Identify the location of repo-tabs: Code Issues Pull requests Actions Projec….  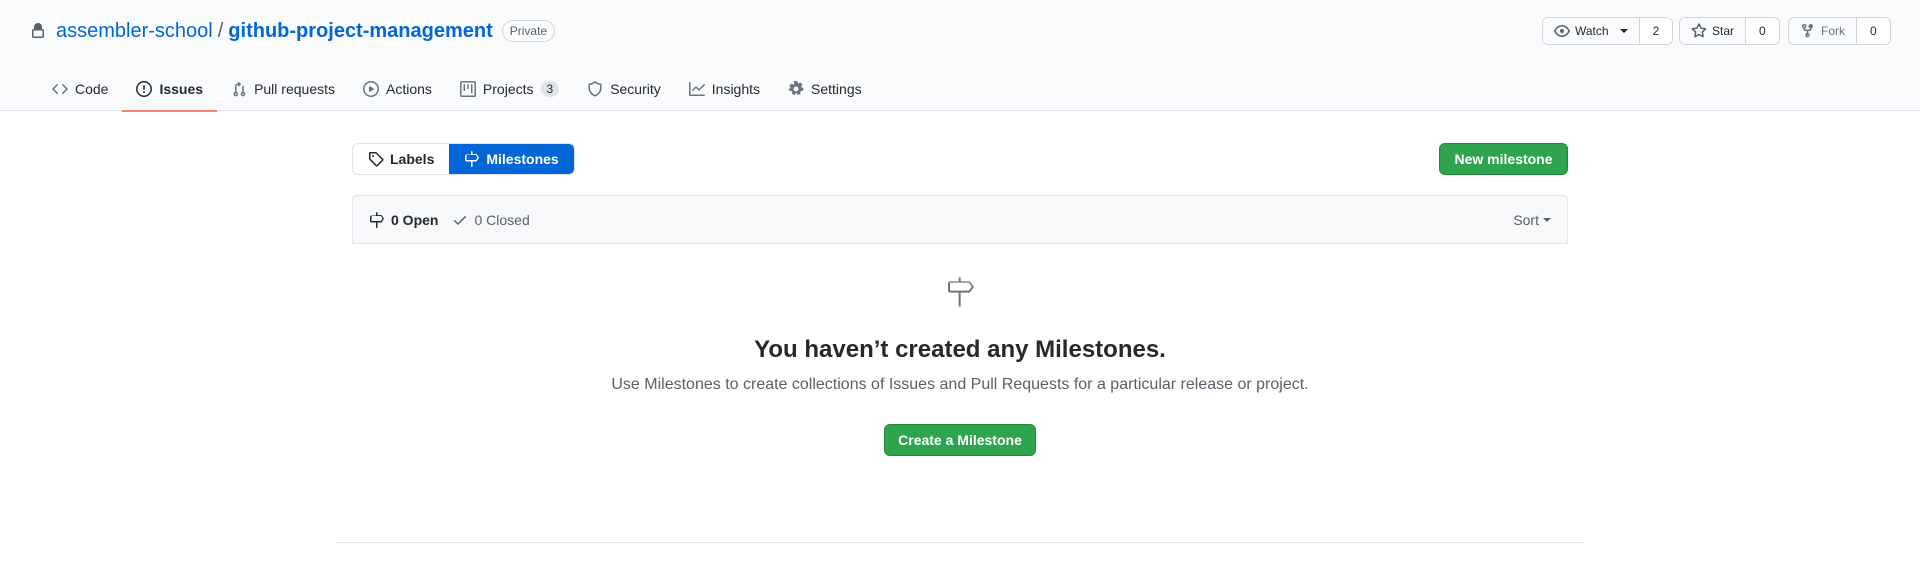
(457, 89).